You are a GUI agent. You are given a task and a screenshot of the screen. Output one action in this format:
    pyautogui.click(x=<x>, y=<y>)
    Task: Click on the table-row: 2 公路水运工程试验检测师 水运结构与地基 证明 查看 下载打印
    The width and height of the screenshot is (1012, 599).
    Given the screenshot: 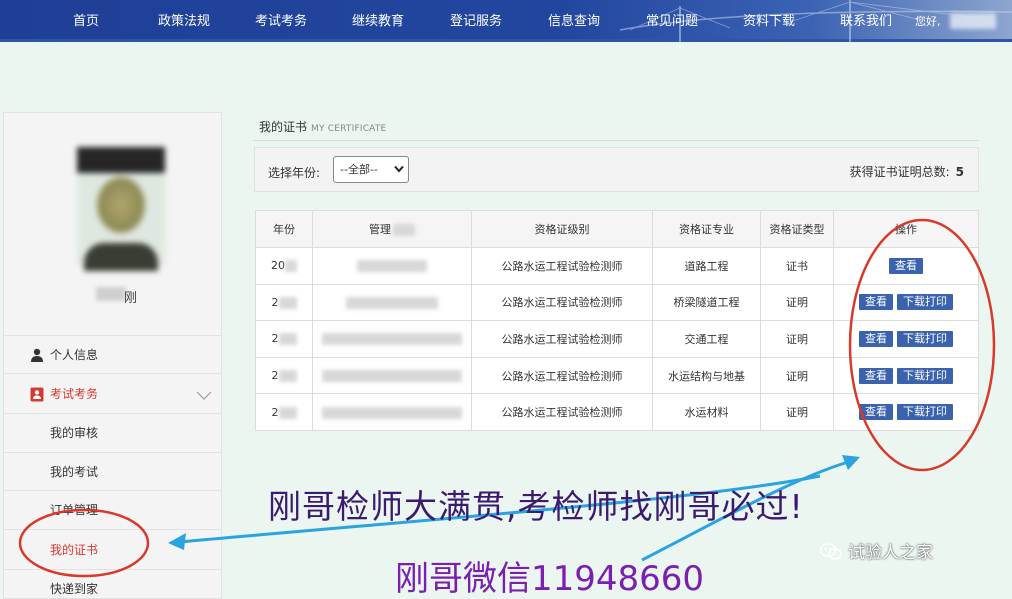 What is the action you would take?
    pyautogui.click(x=617, y=375)
    